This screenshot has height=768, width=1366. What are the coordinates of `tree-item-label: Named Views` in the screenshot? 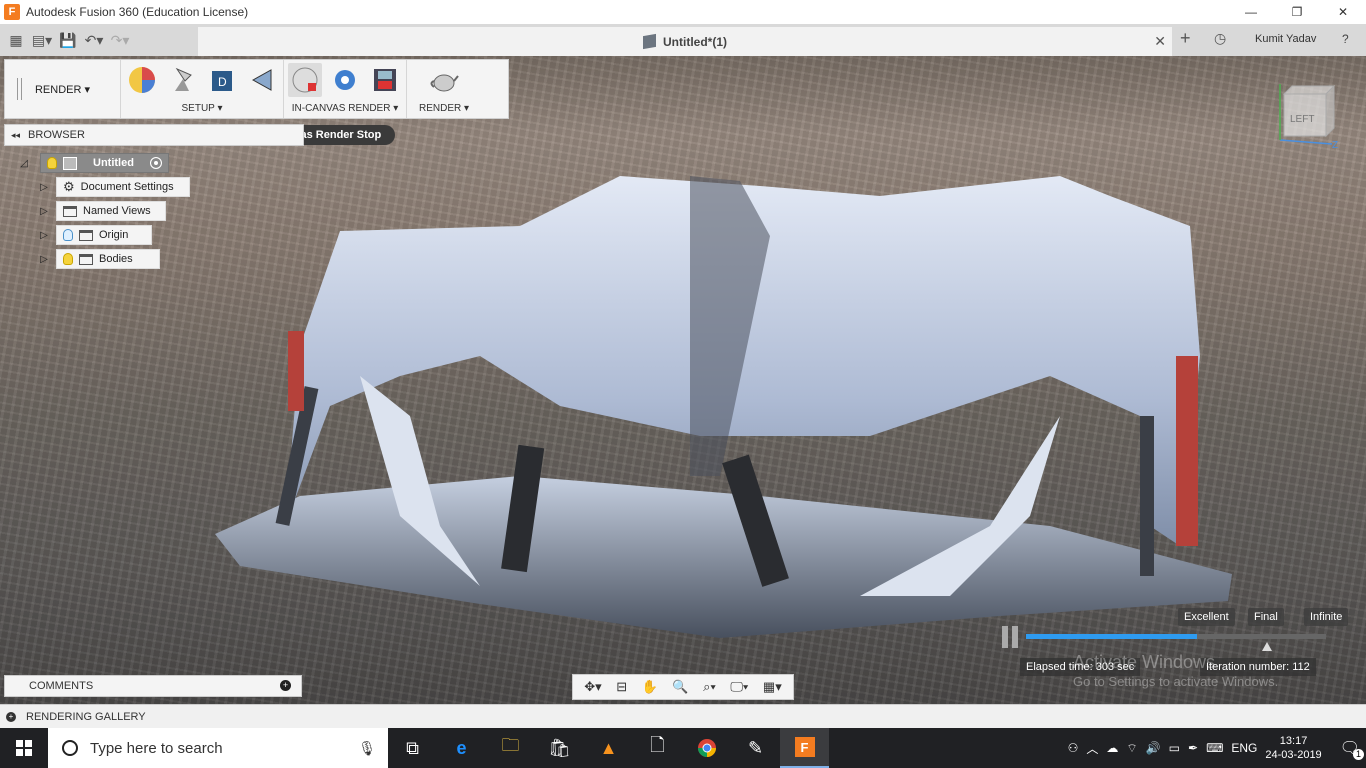 It's located at (117, 211).